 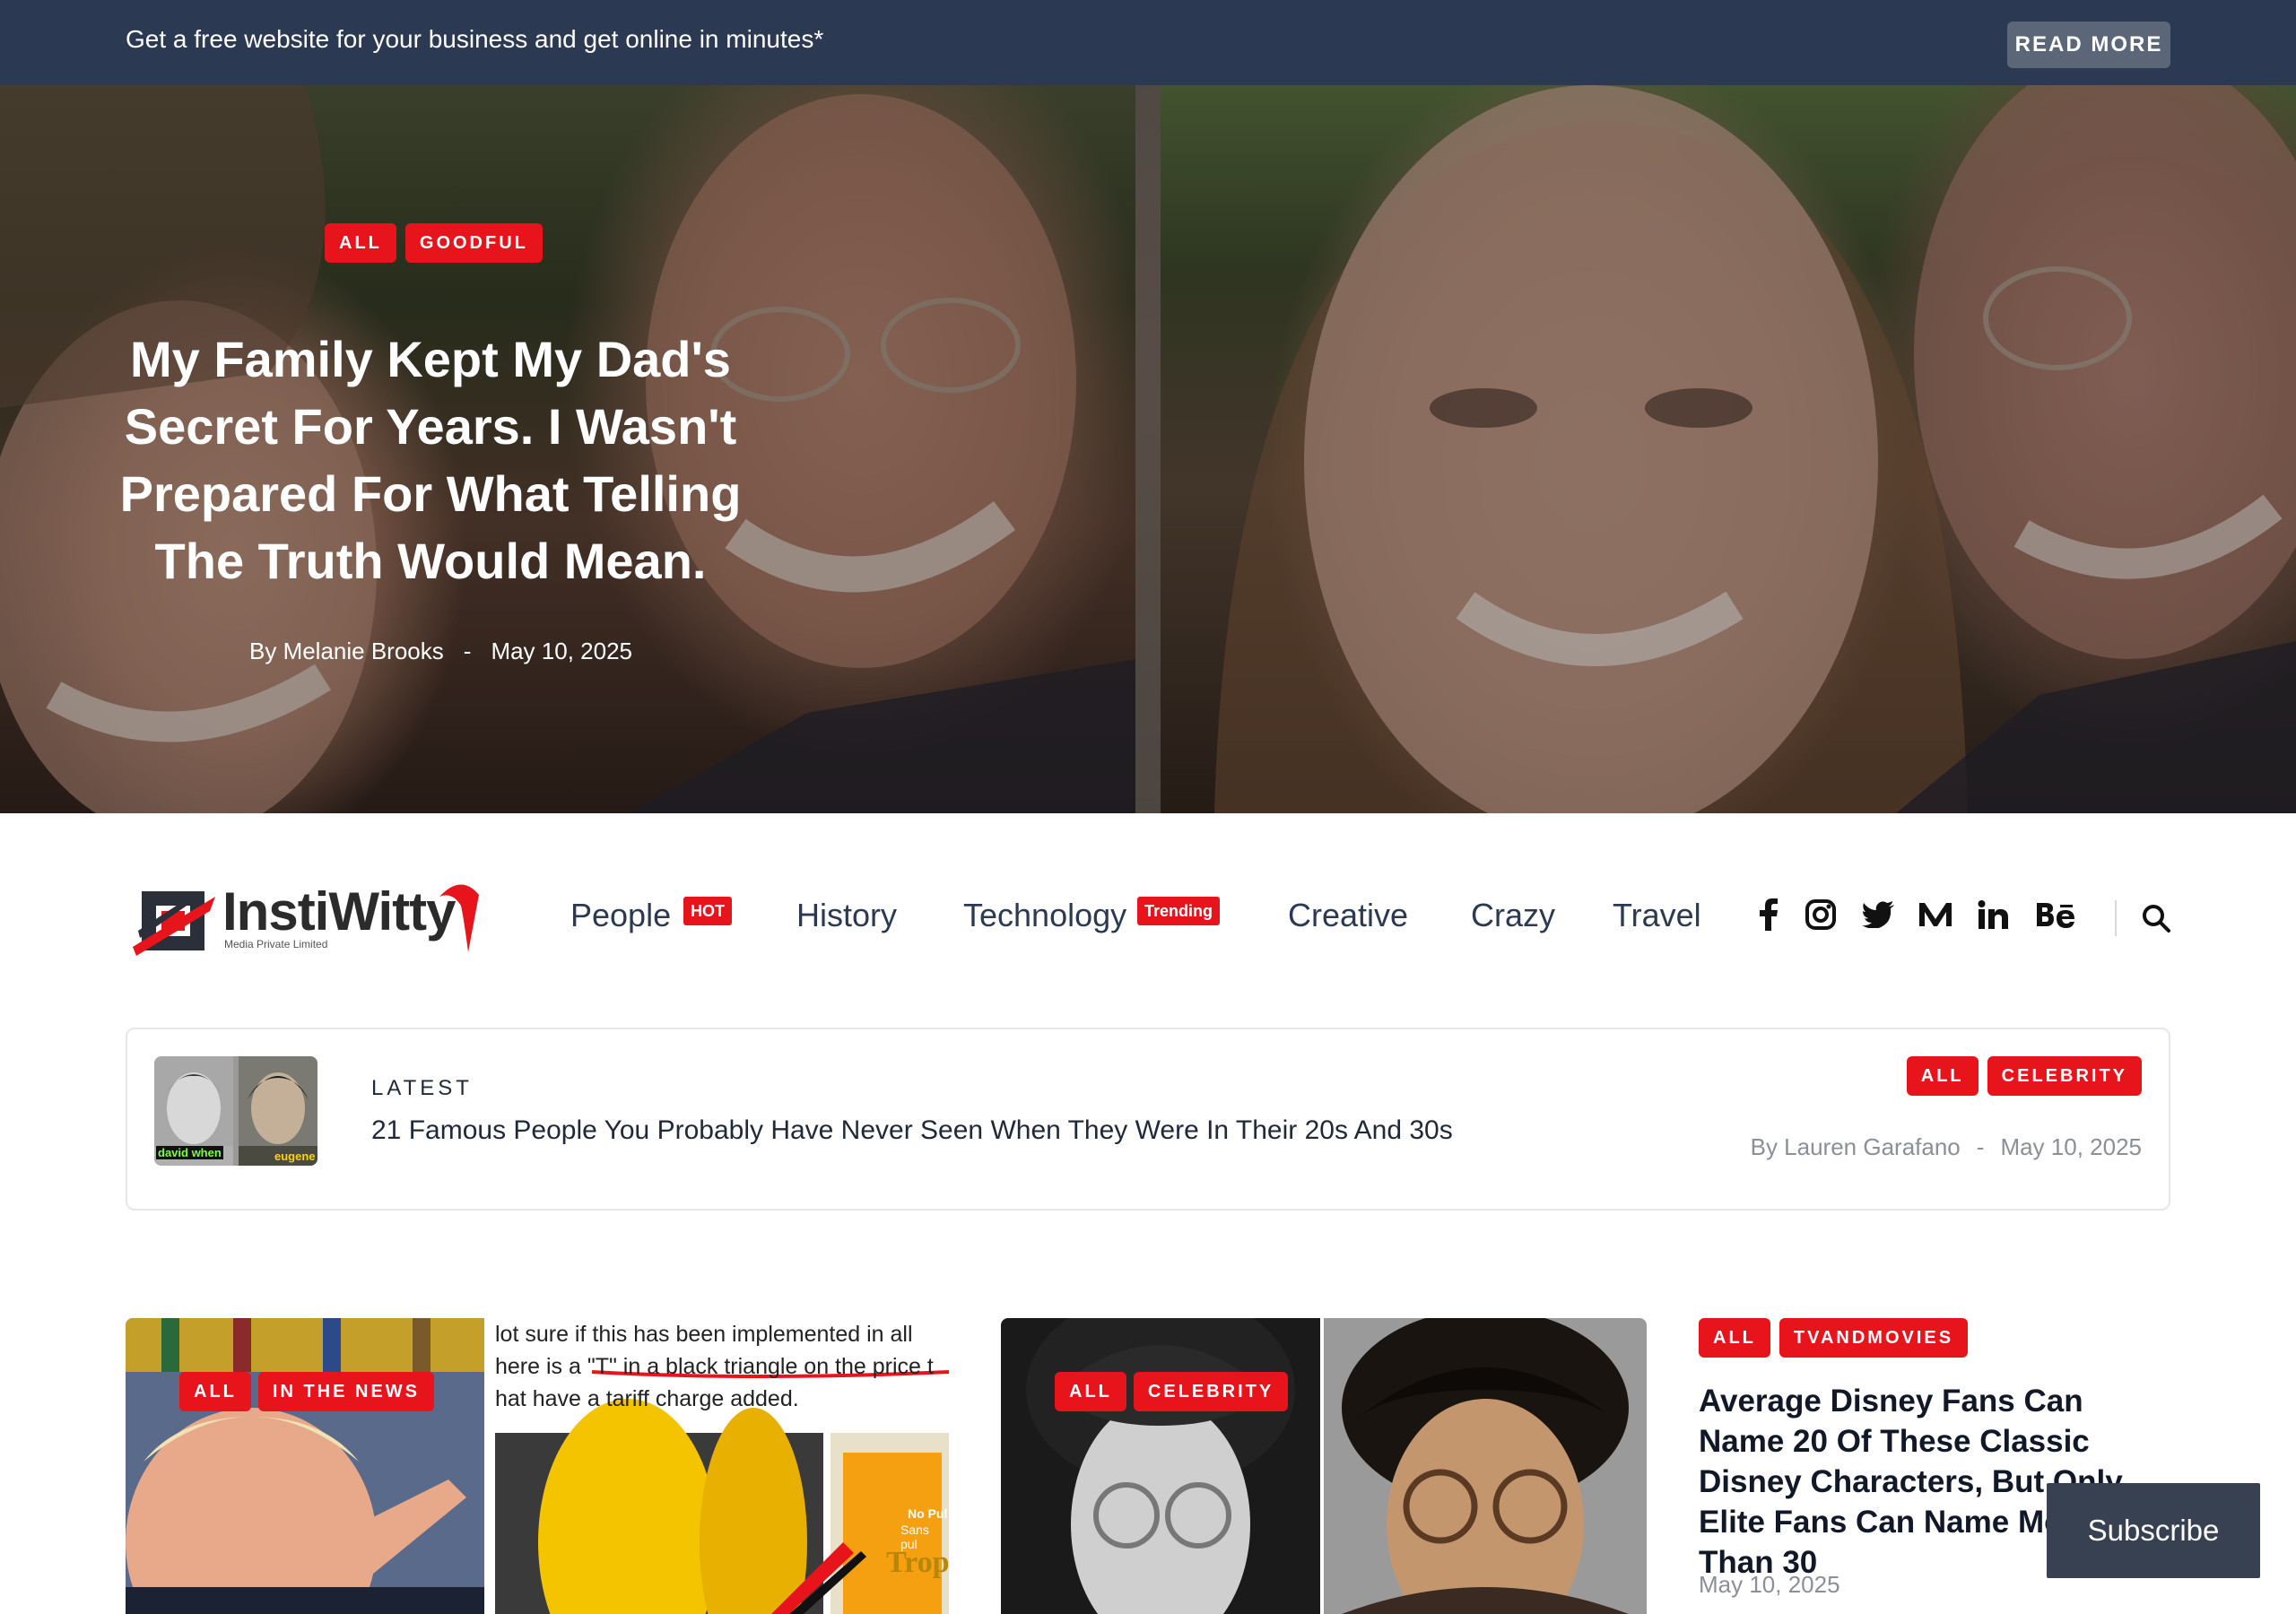 What do you see at coordinates (2088, 45) in the screenshot?
I see `read-more-button: READ MORE` at bounding box center [2088, 45].